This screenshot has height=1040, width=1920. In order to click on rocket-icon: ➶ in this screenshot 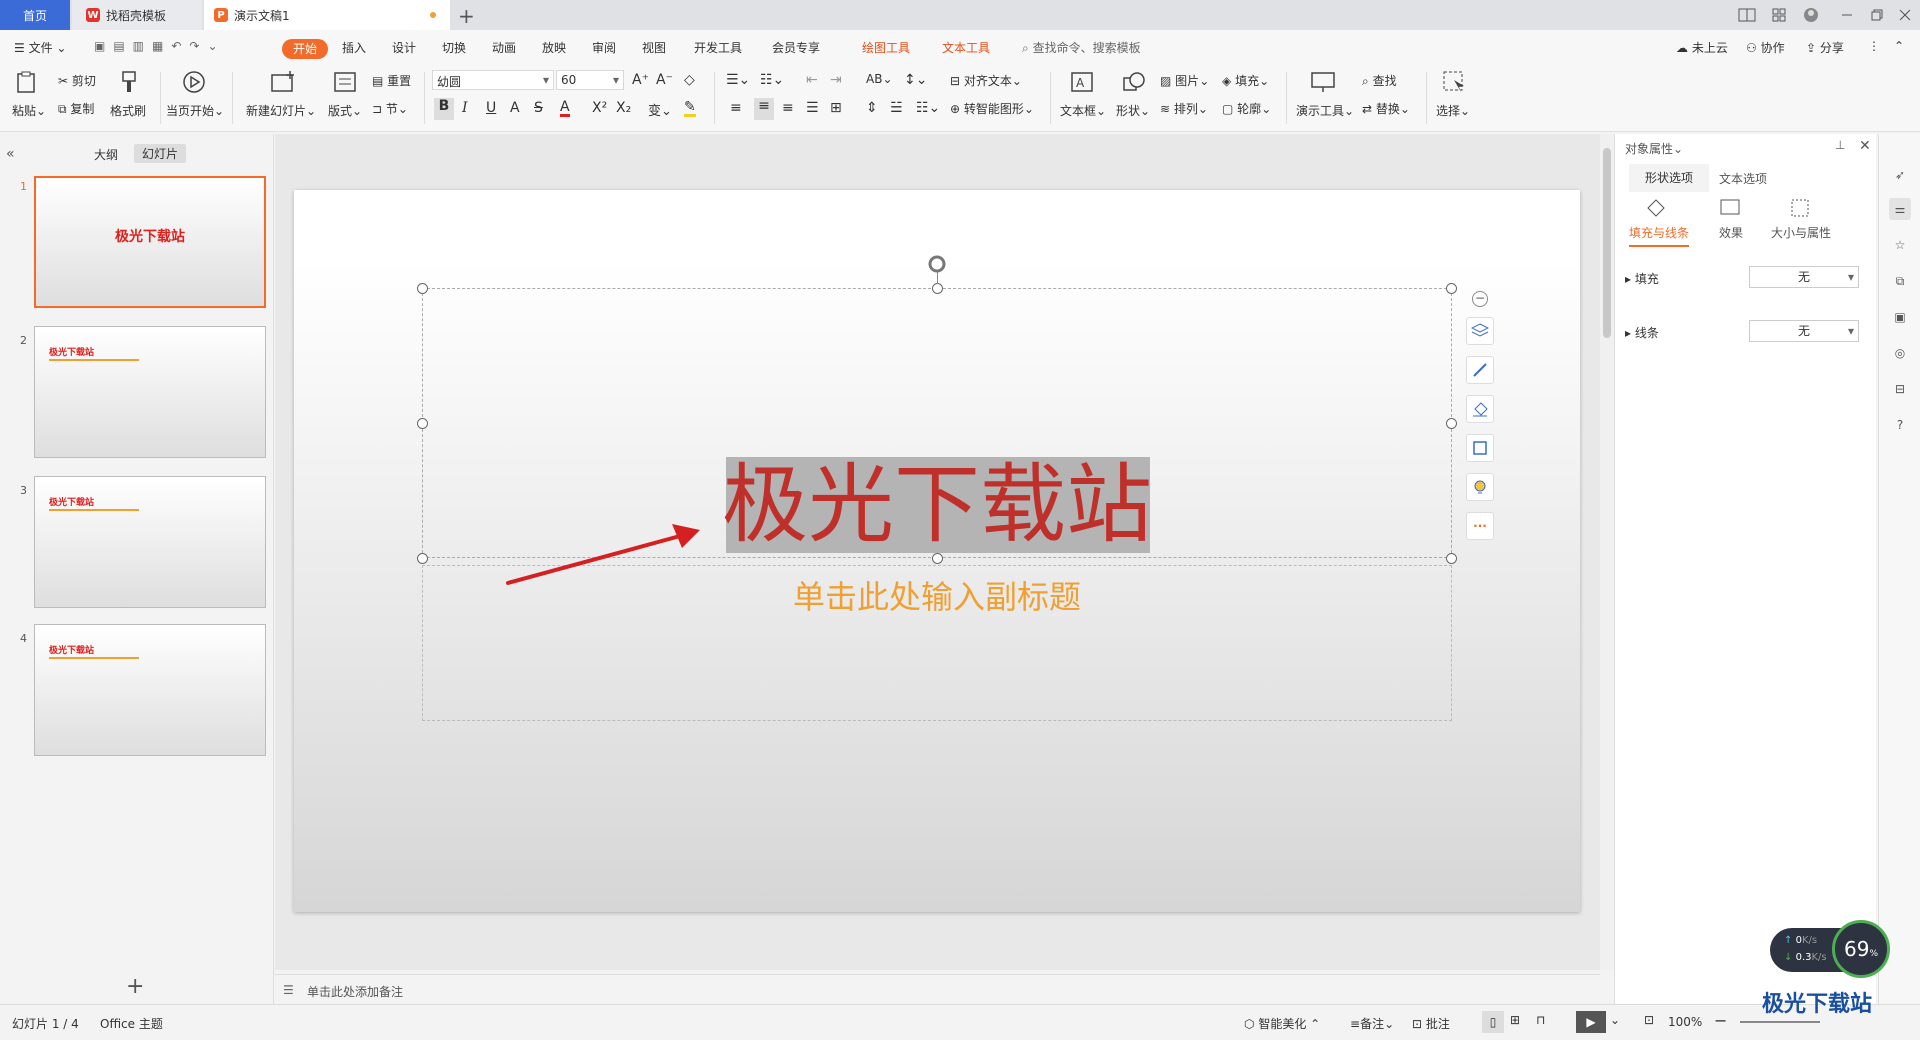, I will do `click(1900, 175)`.